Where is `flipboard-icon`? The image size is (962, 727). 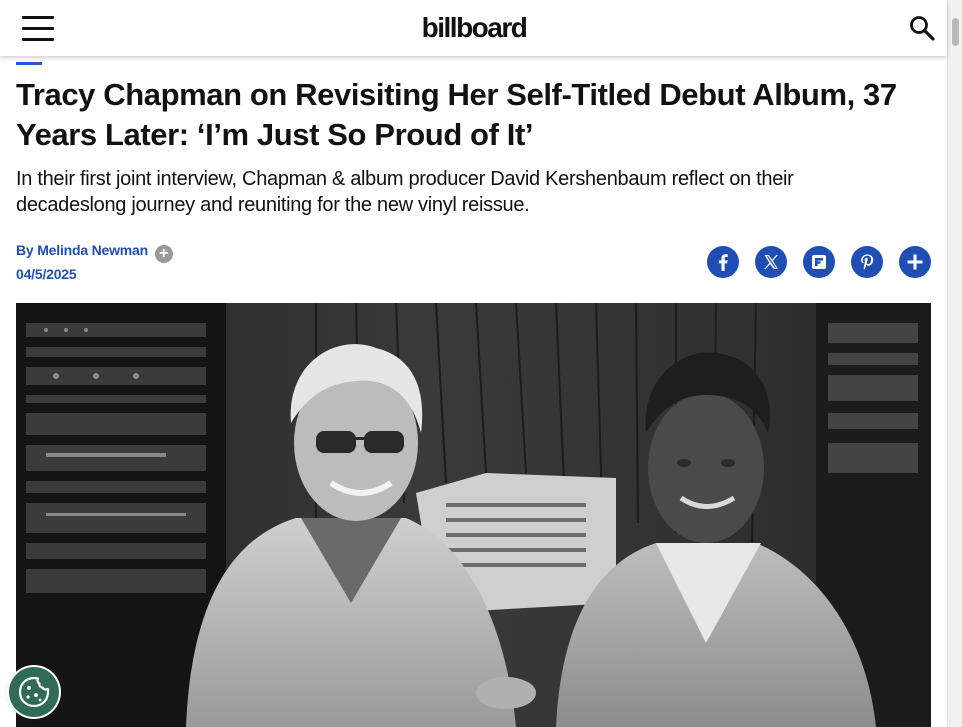
flipboard-icon is located at coordinates (819, 262).